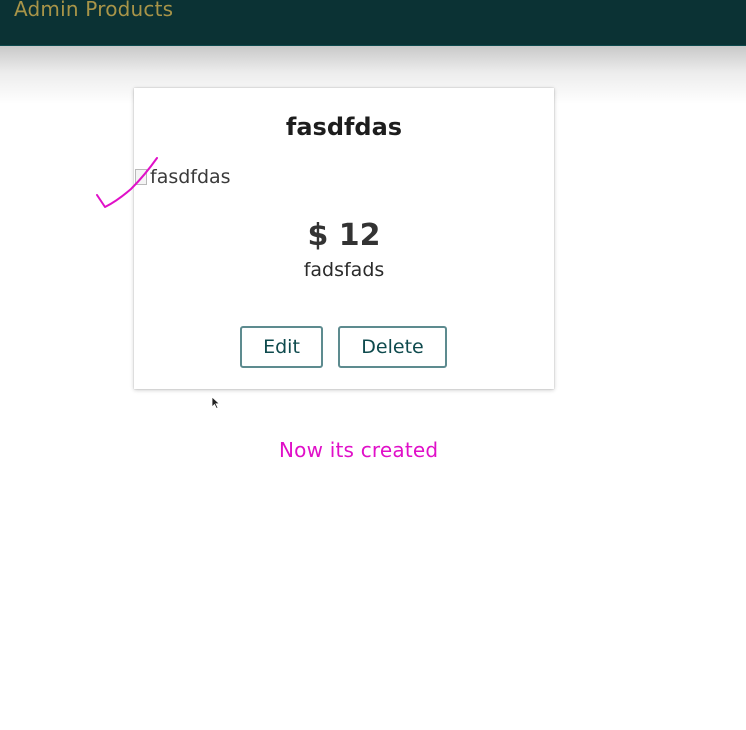 The image size is (746, 730). Describe the element at coordinates (281, 347) in the screenshot. I see `edit-button: Edit` at that location.